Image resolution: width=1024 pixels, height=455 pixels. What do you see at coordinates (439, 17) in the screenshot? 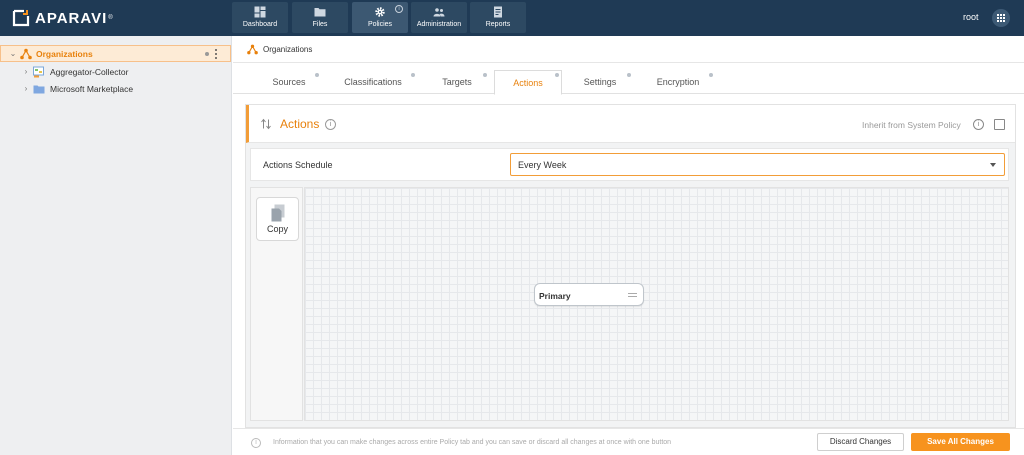
I see `nav-administration: Administration` at bounding box center [439, 17].